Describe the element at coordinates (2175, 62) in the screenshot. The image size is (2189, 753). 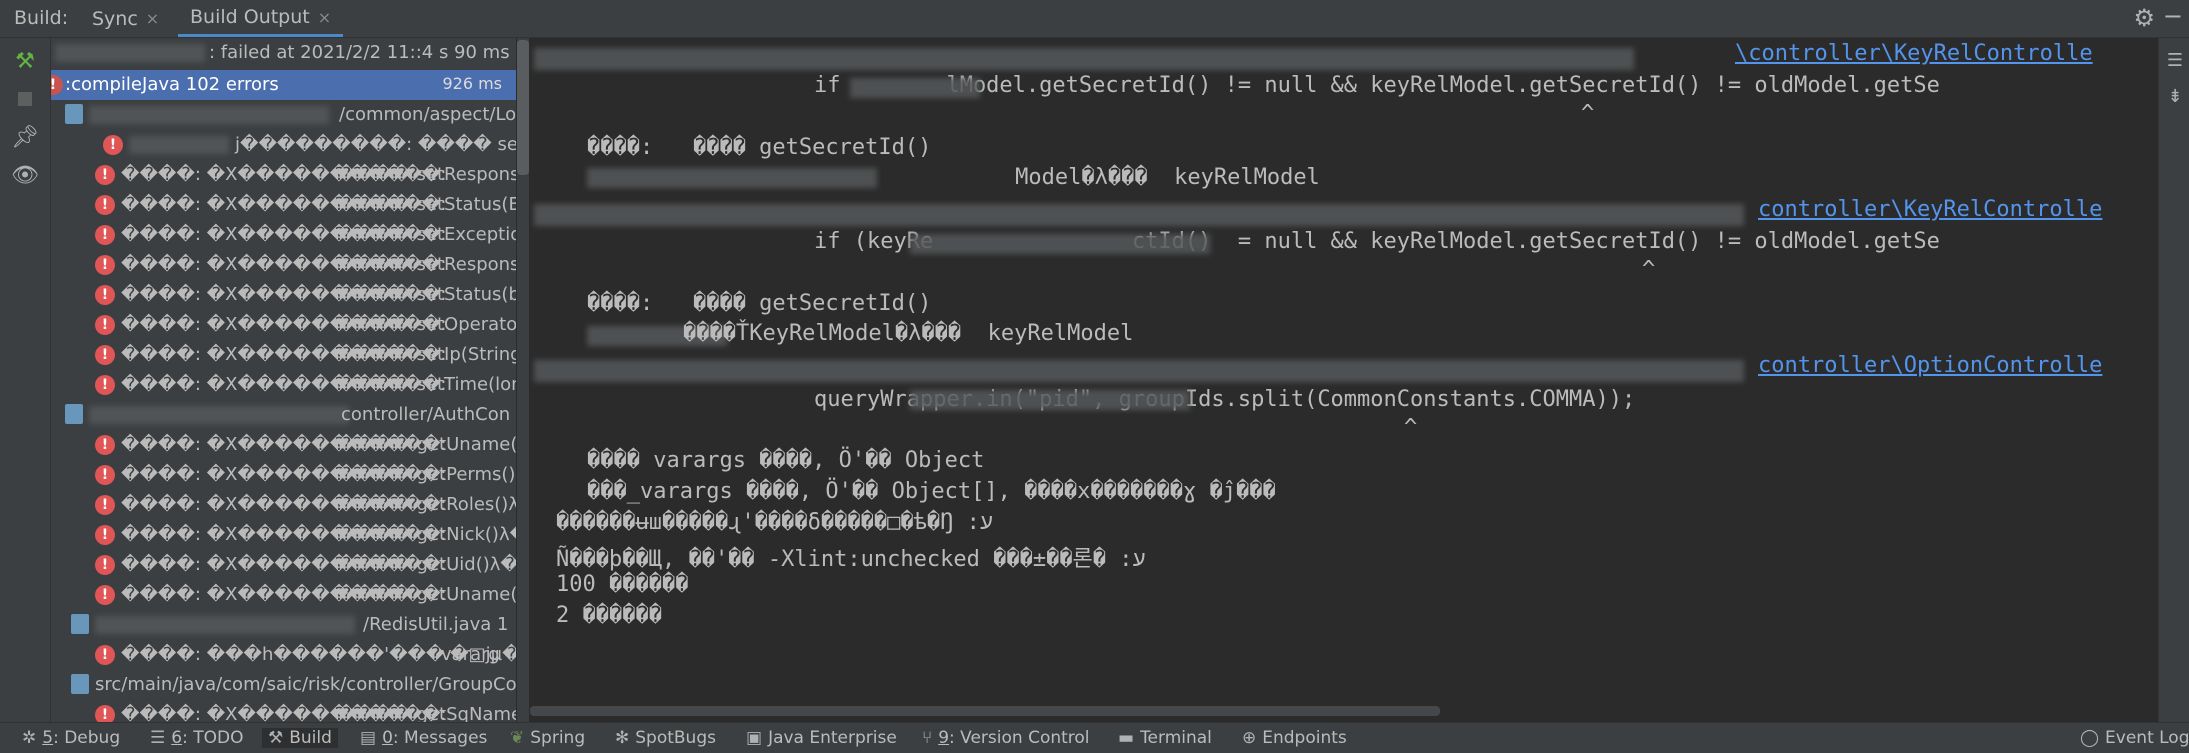
I see `wrap-icon: ☰` at that location.